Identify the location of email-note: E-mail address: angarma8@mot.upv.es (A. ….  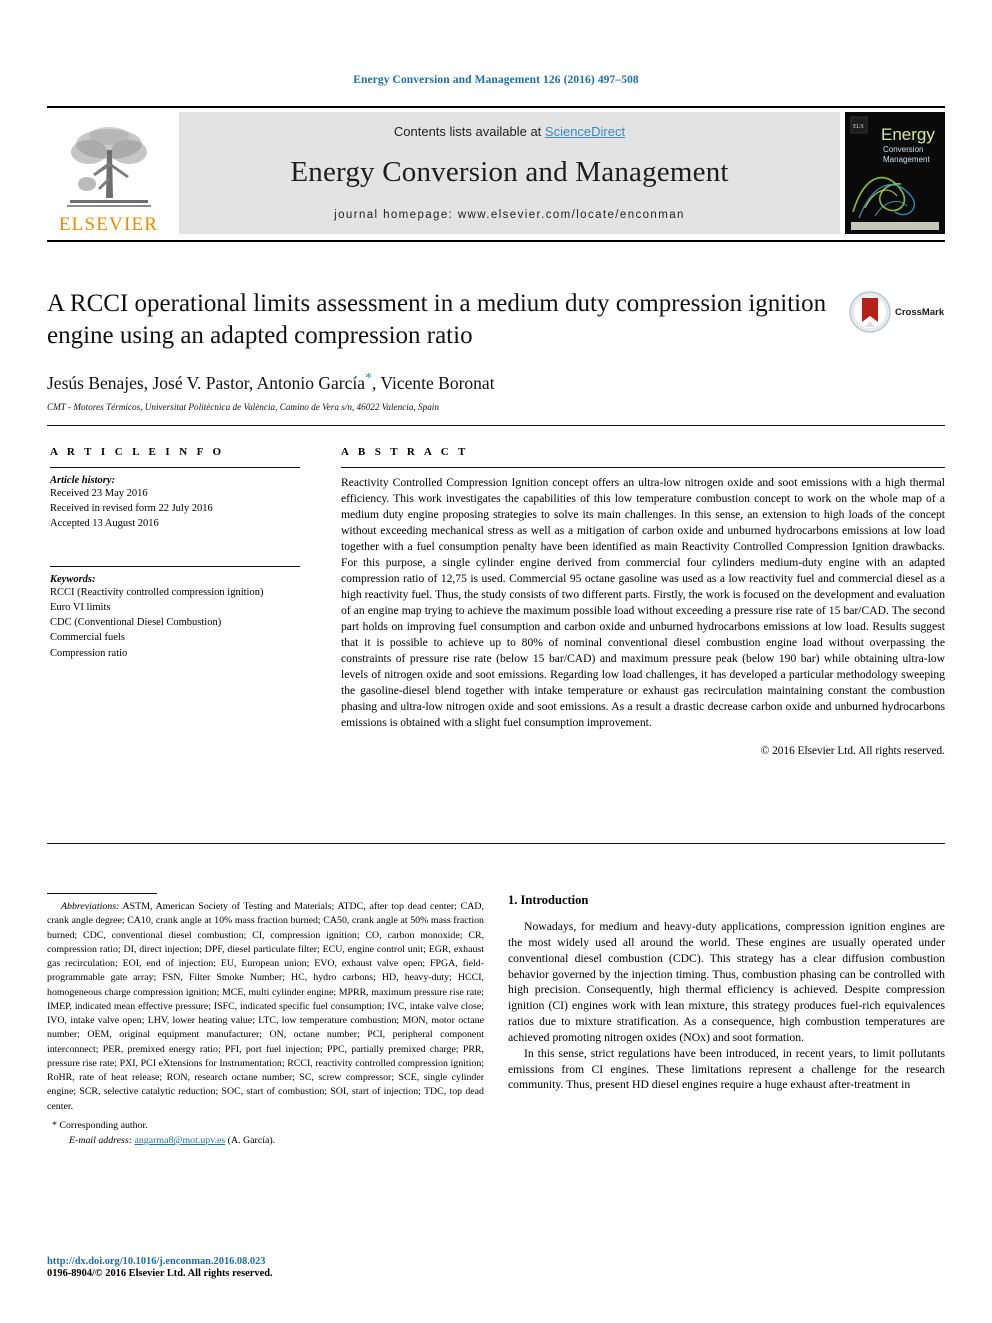
(265, 1141).